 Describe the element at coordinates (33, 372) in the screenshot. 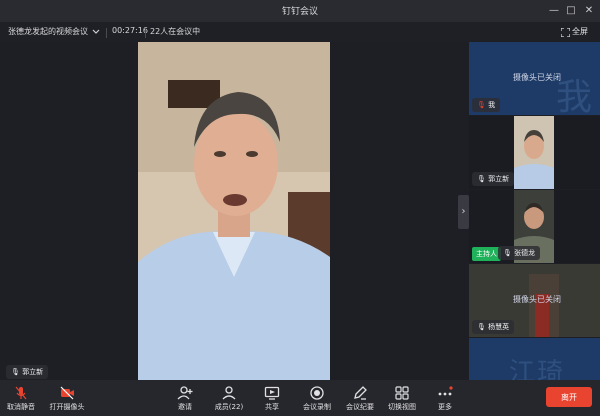

I see `speaker-name: 郭立新` at that location.